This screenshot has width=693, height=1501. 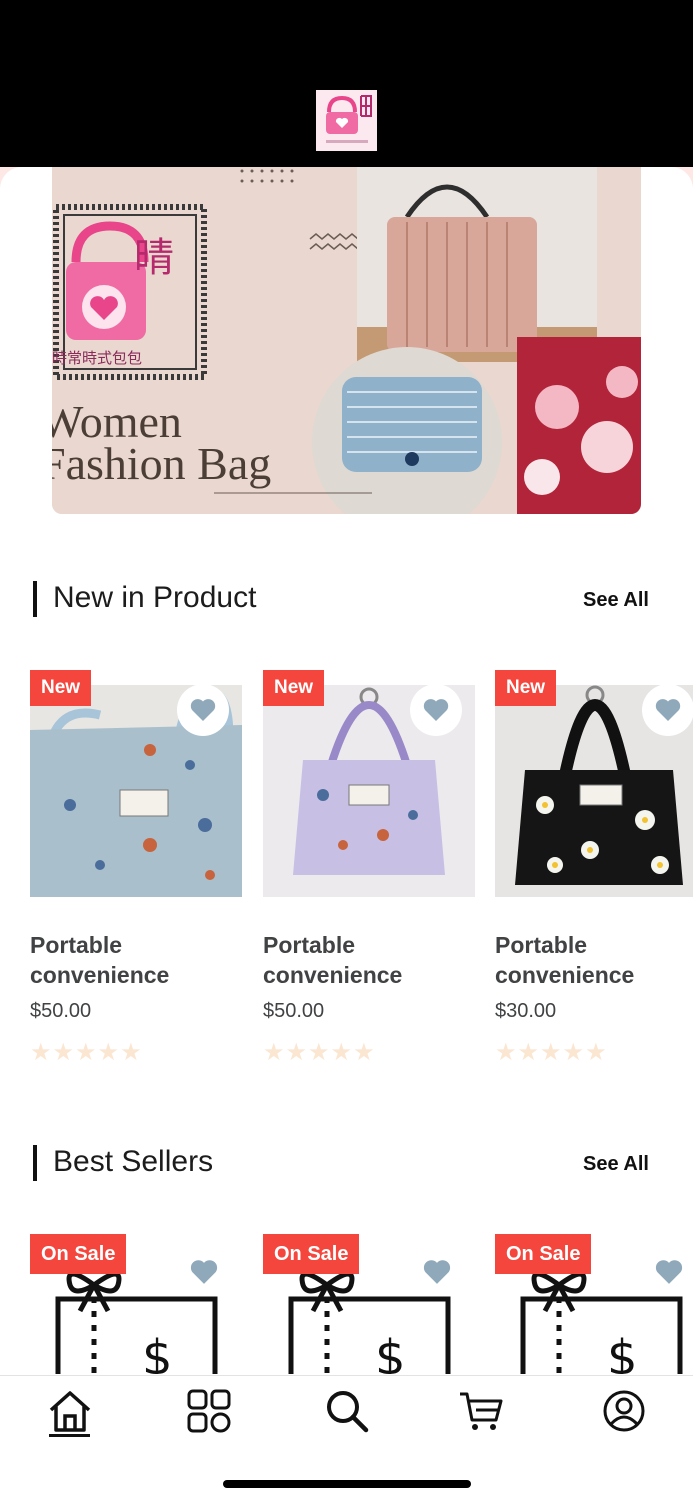 I want to click on section-header-new: New in Product See All, so click(x=343, y=599).